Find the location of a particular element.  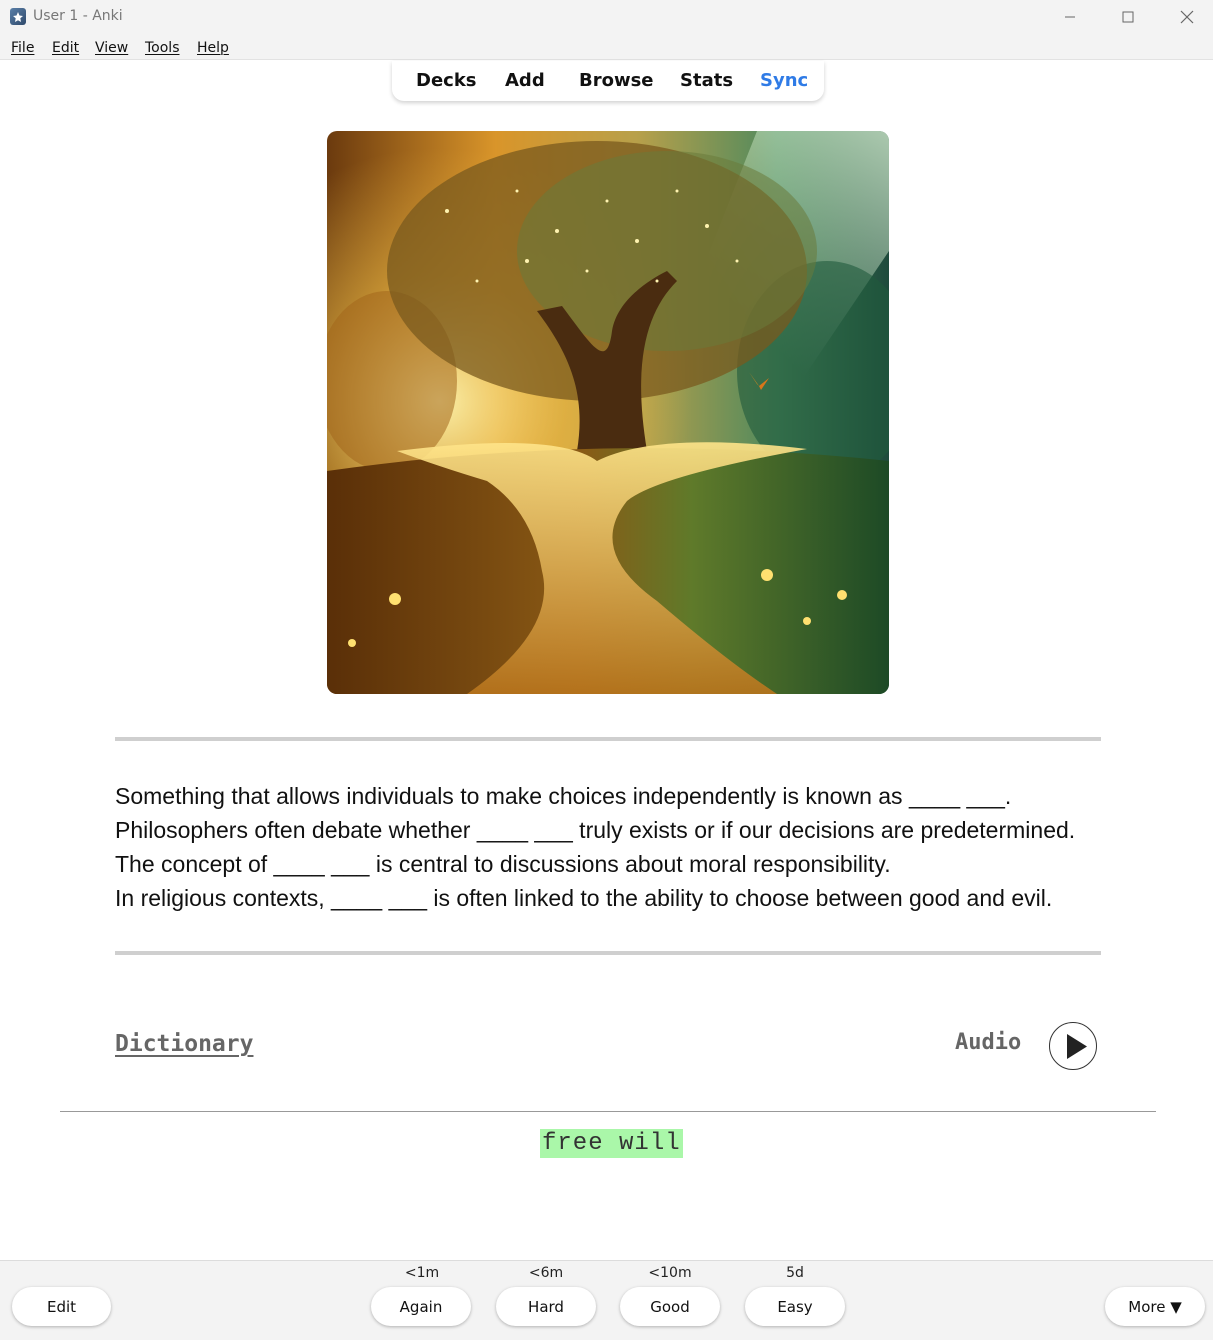

edit-button: Edit is located at coordinates (61, 1306).